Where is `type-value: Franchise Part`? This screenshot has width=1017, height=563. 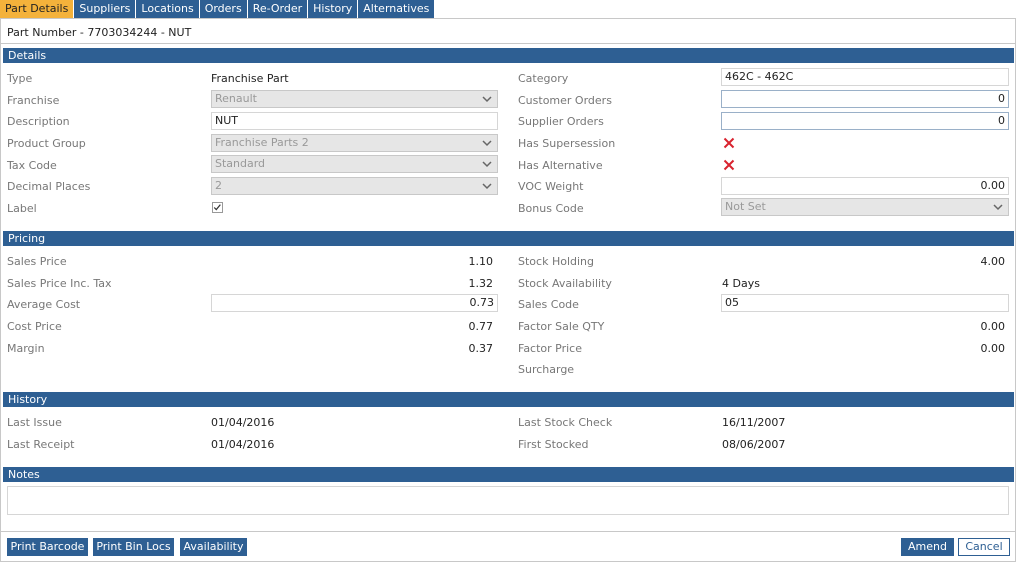 type-value: Franchise Part is located at coordinates (250, 78).